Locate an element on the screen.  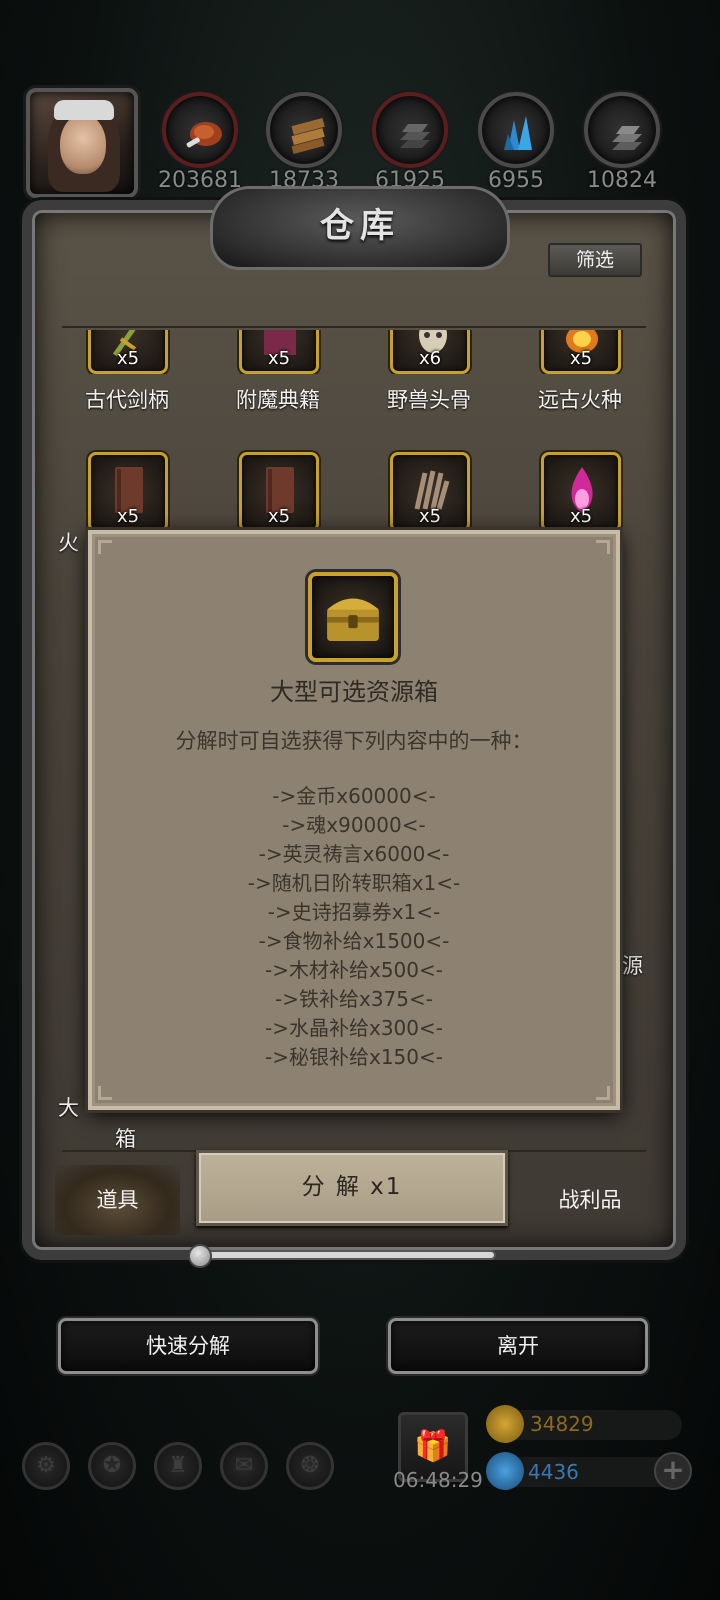
iron-resource is located at coordinates (410, 130).